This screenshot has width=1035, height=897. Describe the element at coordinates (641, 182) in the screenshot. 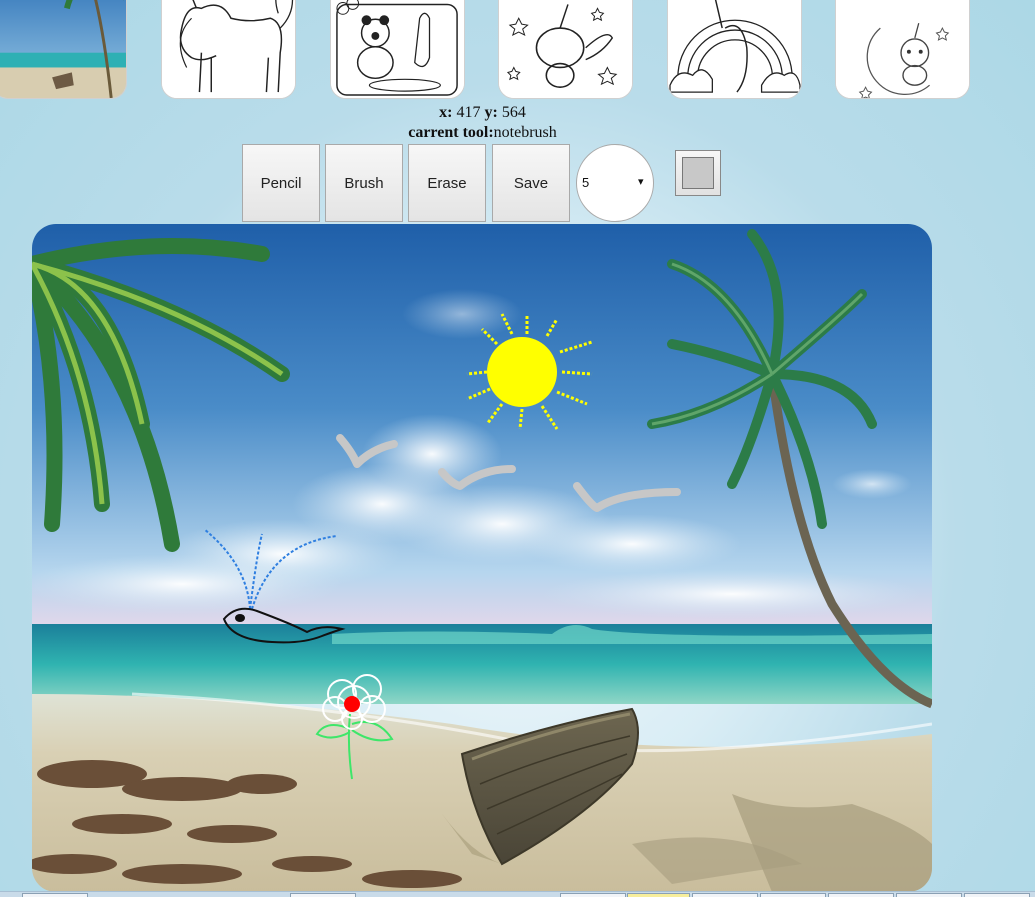

I see `dropdown-arrow-icon: ▾` at that location.